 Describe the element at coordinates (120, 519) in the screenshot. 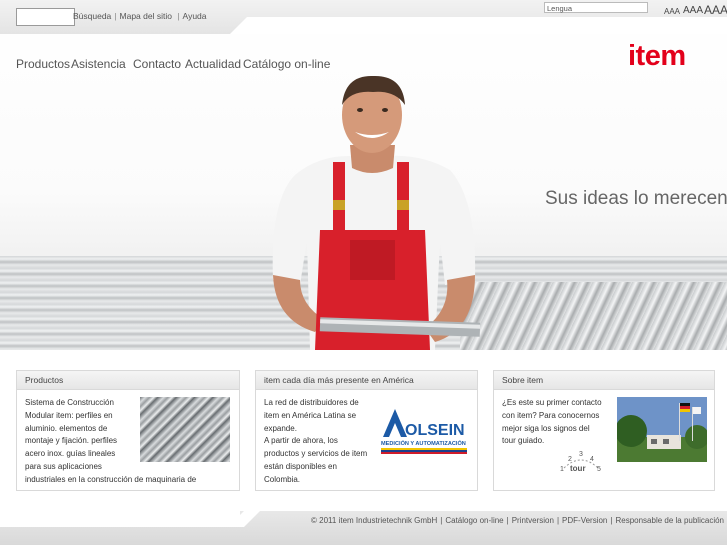

I see `footer-decoration` at that location.